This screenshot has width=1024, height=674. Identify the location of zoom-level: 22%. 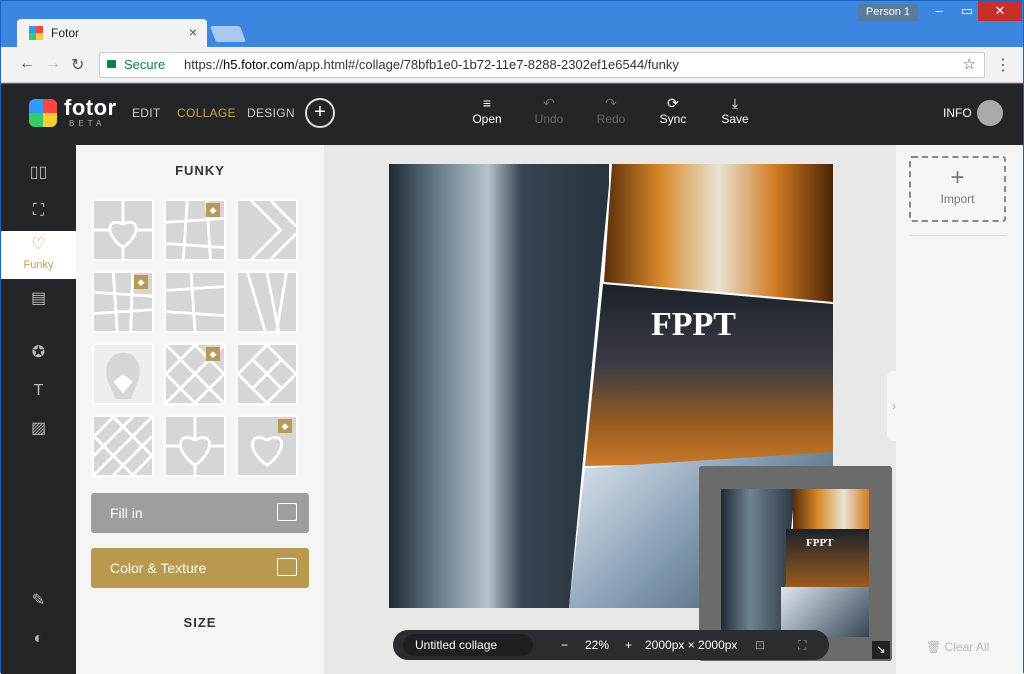
(597, 645).